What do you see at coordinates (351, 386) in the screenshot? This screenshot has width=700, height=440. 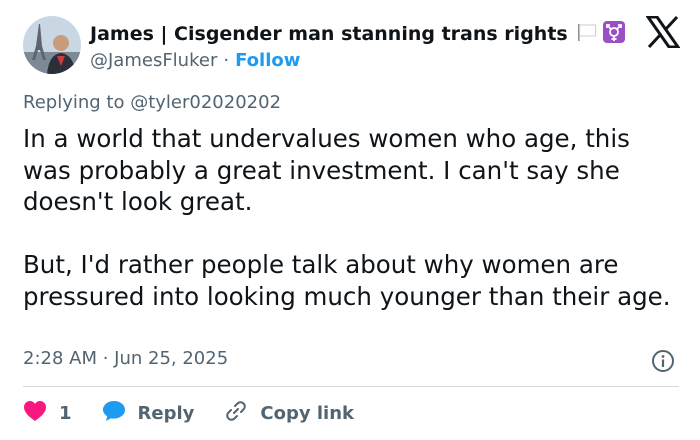 I see `divider` at bounding box center [351, 386].